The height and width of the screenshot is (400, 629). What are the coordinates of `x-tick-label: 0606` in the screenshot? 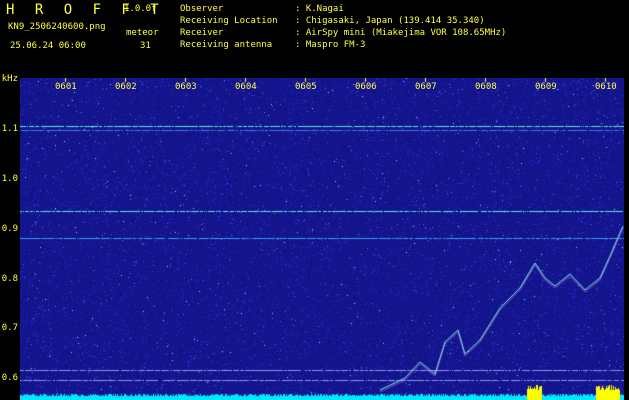 It's located at (366, 87).